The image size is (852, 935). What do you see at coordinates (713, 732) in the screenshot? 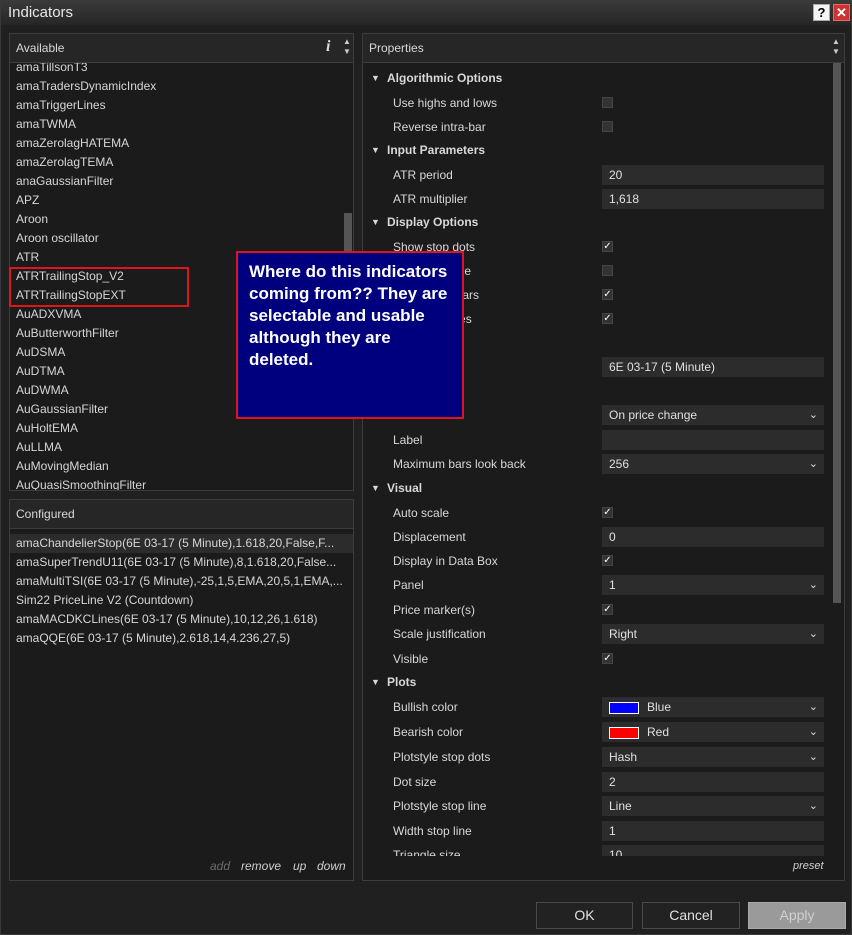
I see `color-picker: Red ⌄` at bounding box center [713, 732].